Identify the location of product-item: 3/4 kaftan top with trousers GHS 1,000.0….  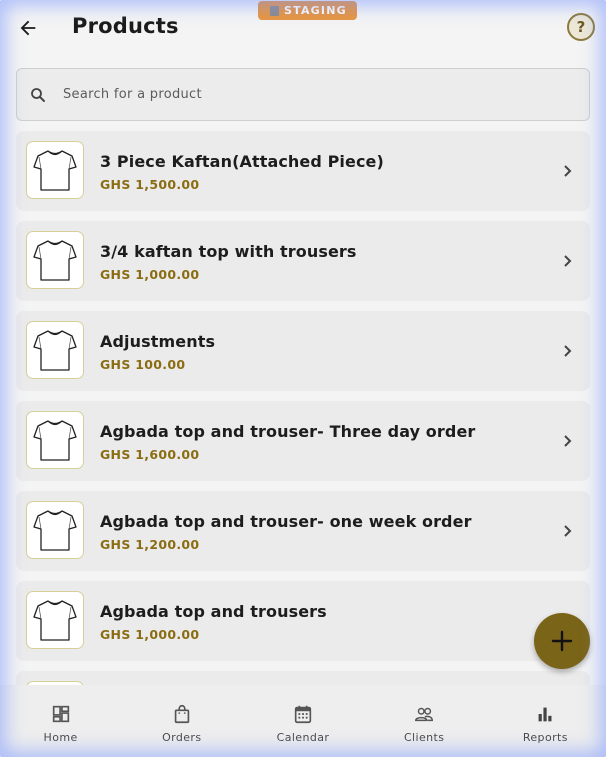
(303, 261).